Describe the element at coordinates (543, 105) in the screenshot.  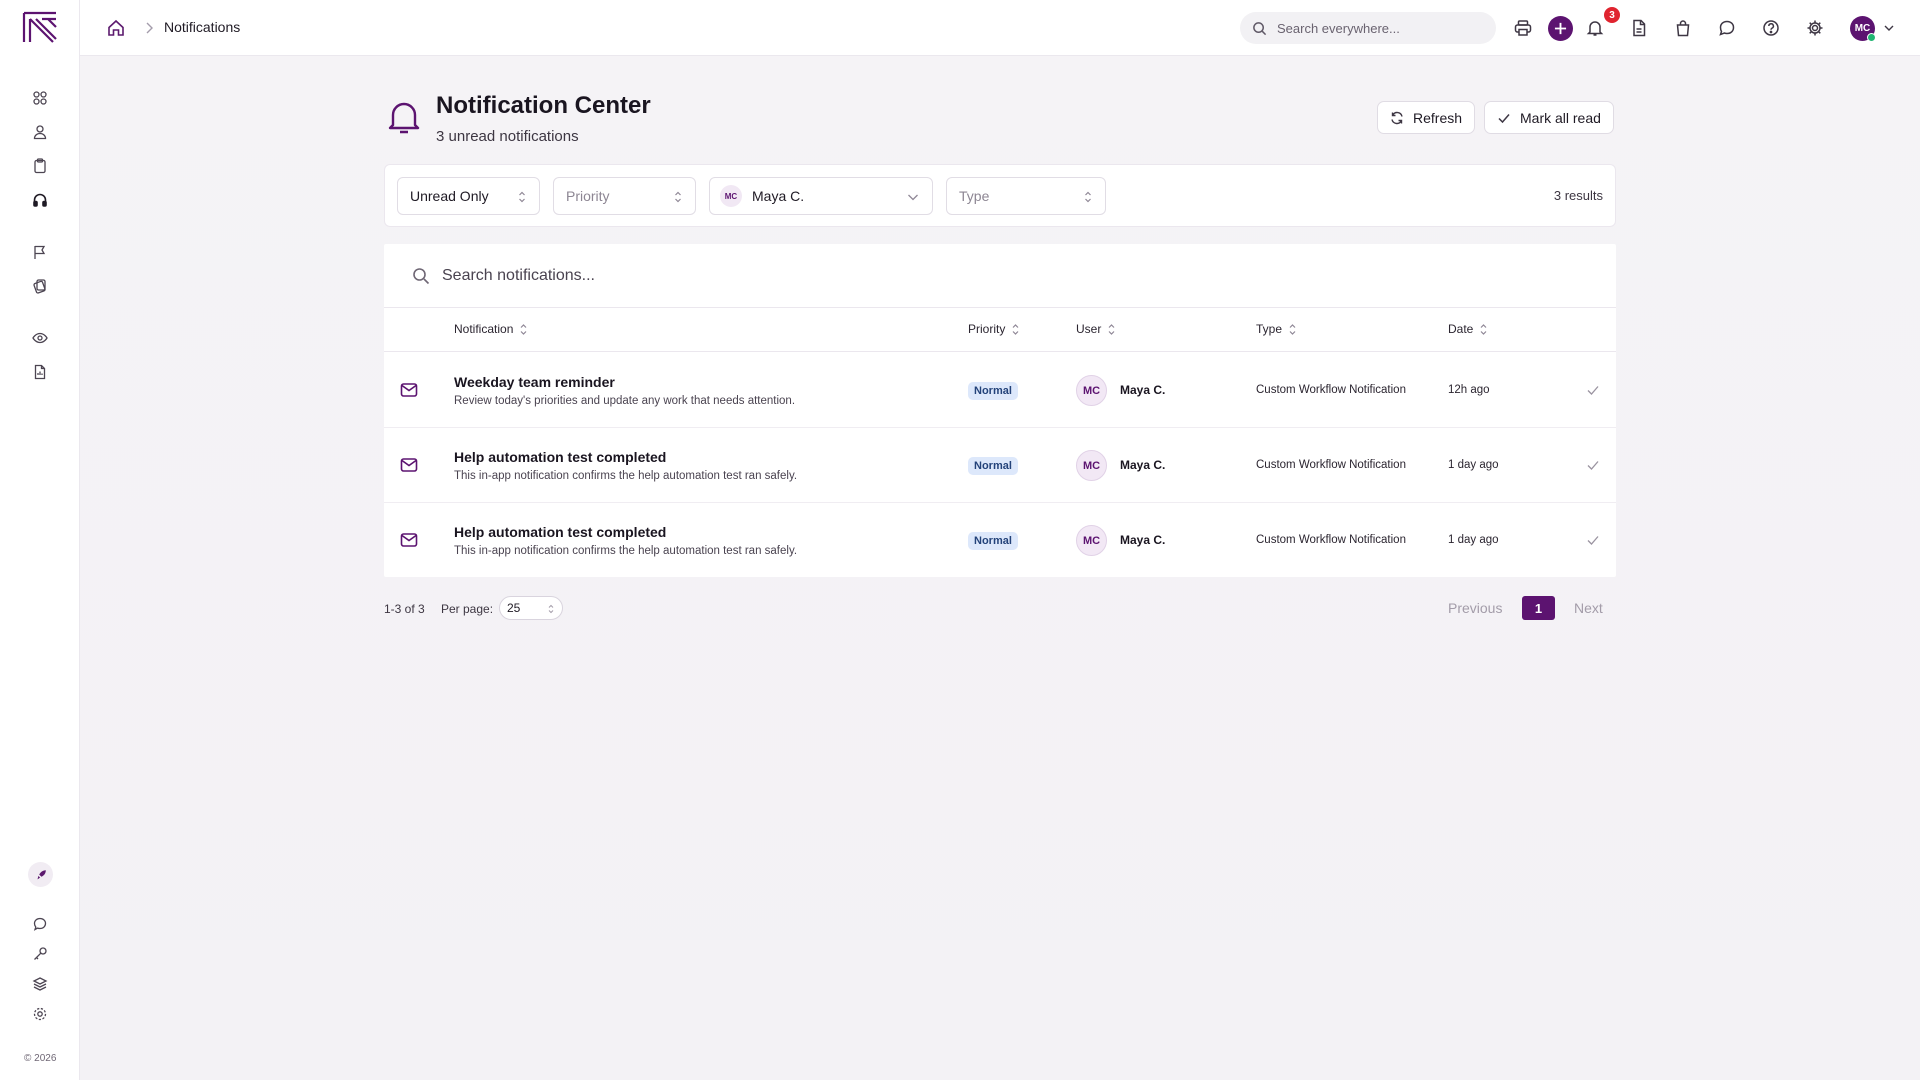
I see `page-title: Notification Center` at that location.